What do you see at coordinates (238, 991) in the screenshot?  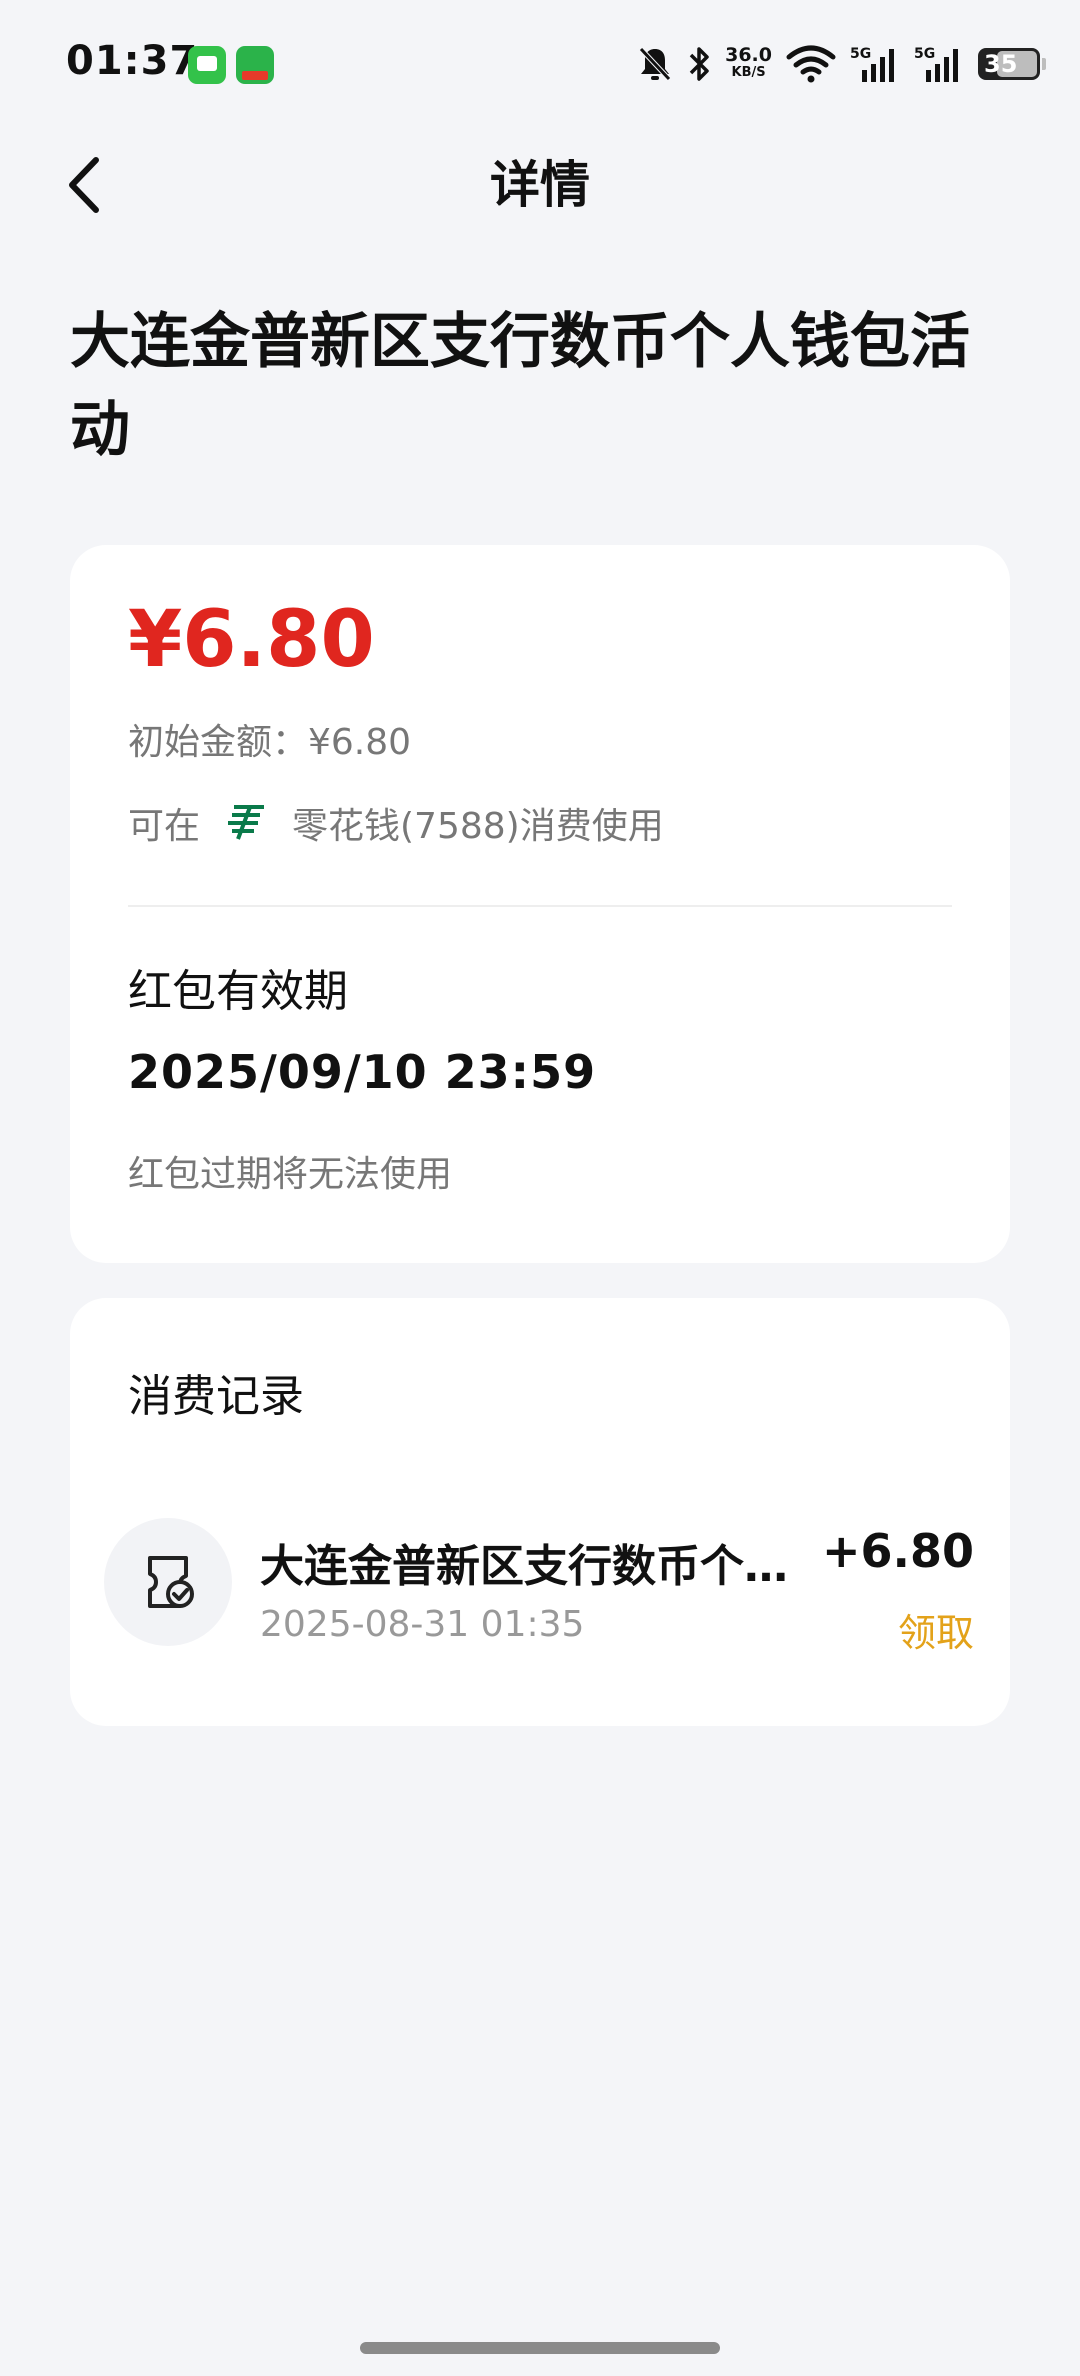 I see `validity-label: 红包有效期` at bounding box center [238, 991].